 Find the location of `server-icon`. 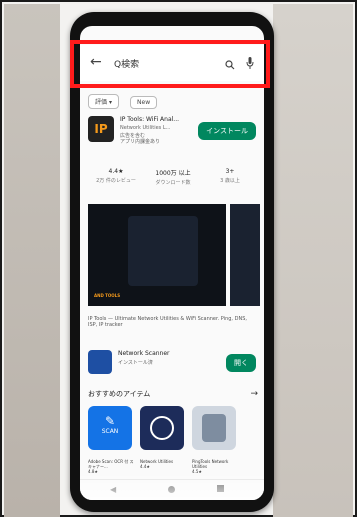

server-icon is located at coordinates (214, 428).